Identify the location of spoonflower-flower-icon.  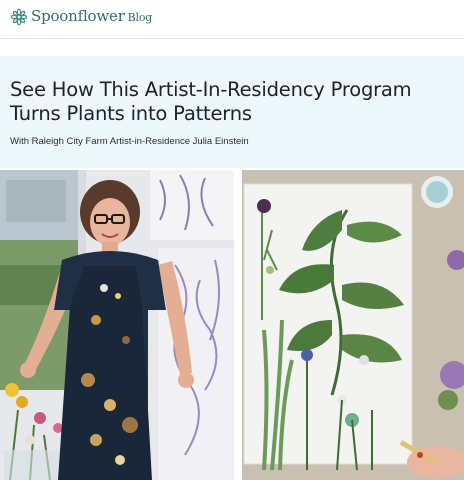
(19, 17).